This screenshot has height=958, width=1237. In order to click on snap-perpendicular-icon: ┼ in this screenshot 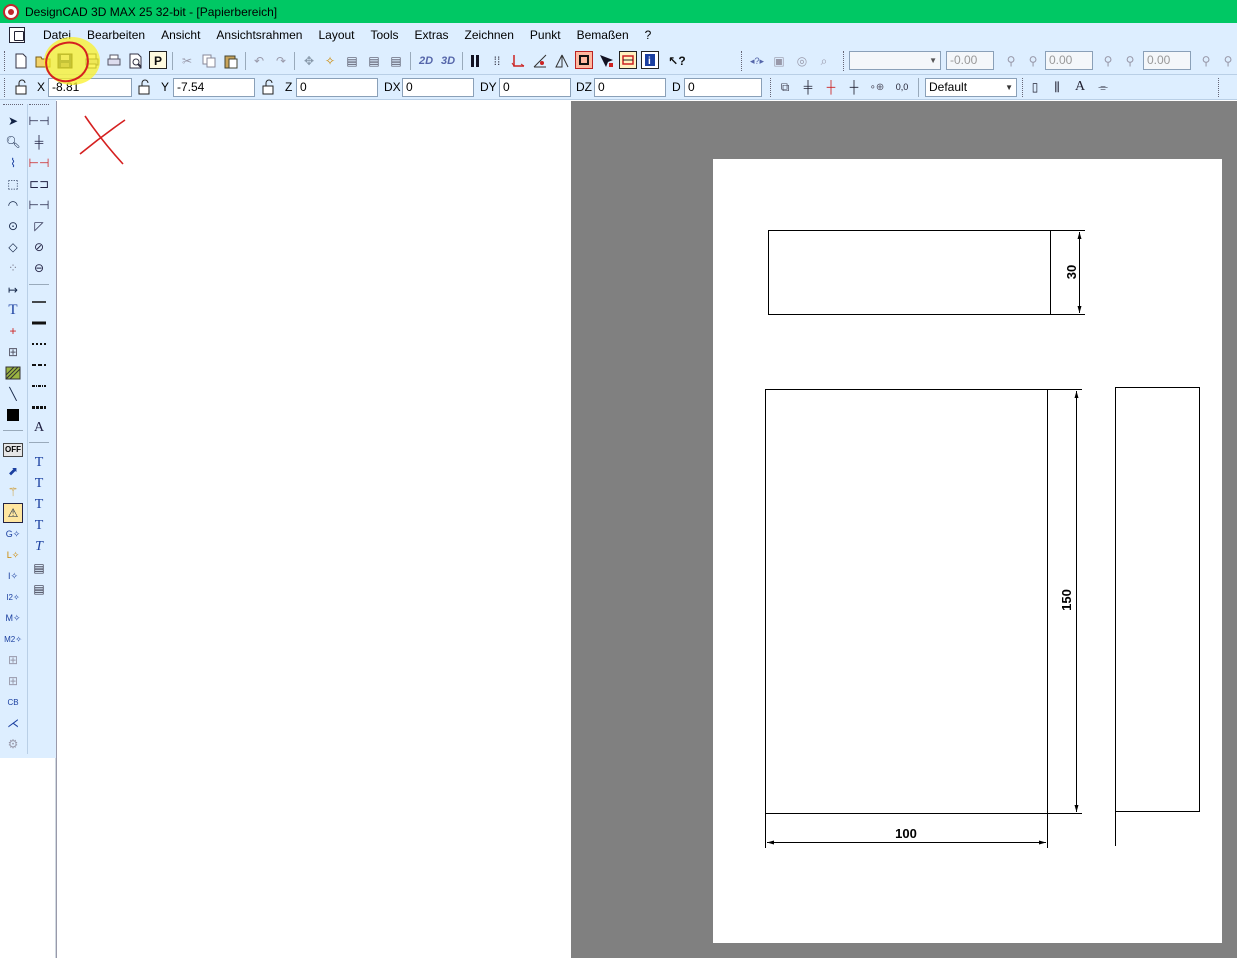, I will do `click(831, 87)`.